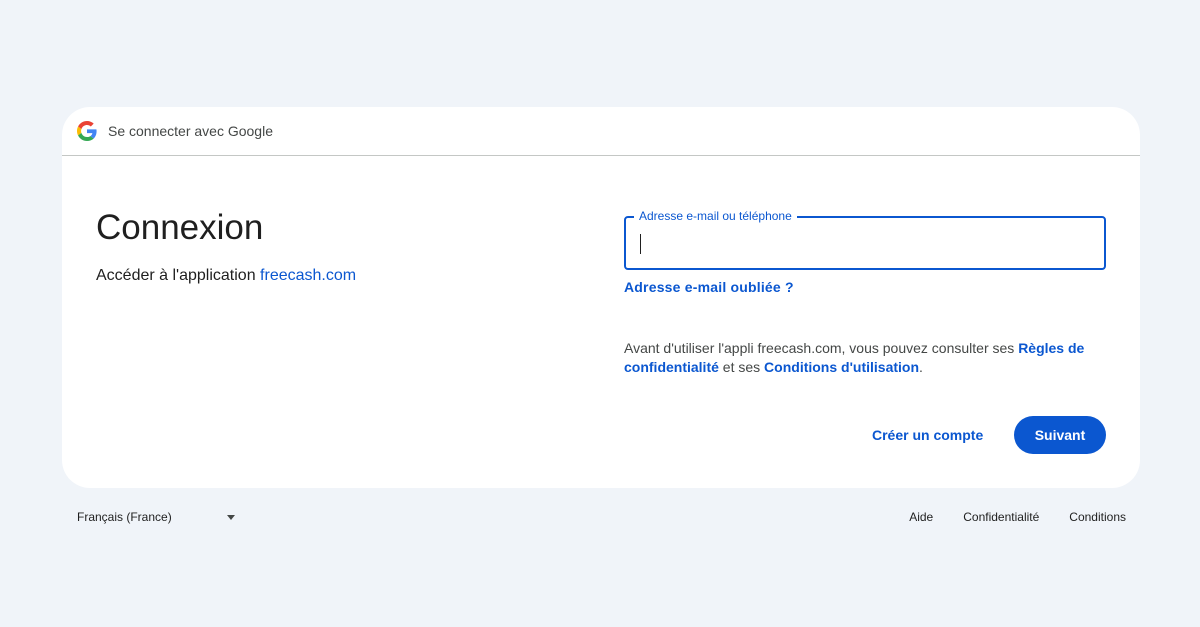  What do you see at coordinates (308, 275) in the screenshot?
I see `app-link: freecash.com` at bounding box center [308, 275].